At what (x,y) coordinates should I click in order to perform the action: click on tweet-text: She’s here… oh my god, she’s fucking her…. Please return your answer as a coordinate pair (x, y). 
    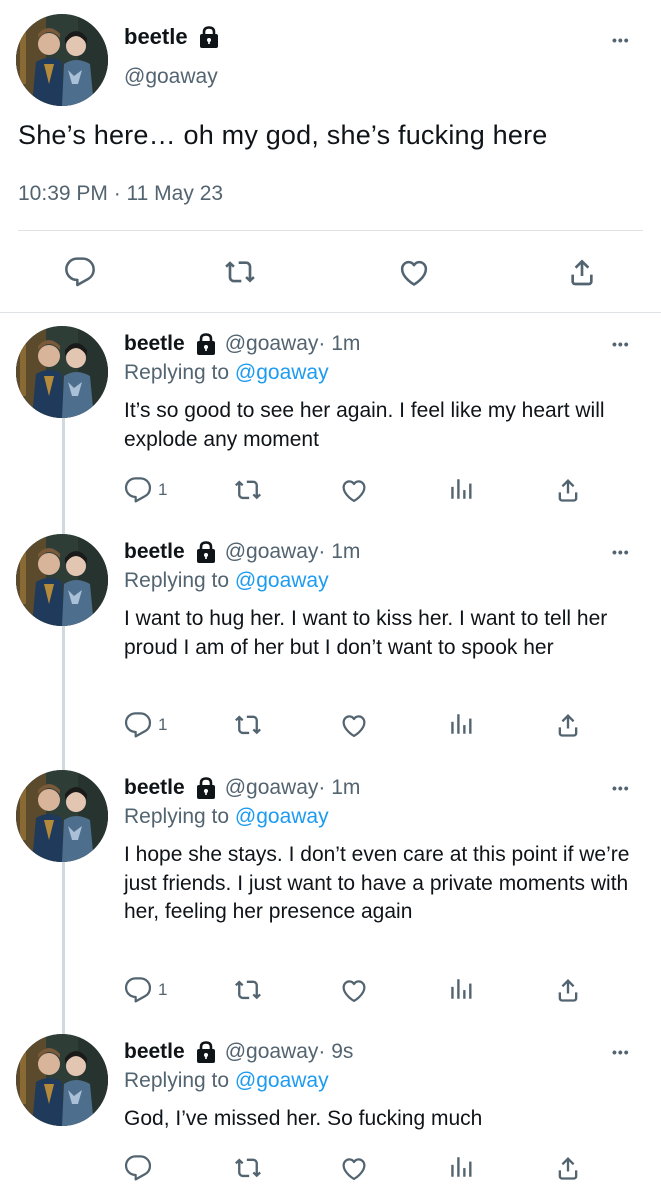
    Looking at the image, I should click on (283, 135).